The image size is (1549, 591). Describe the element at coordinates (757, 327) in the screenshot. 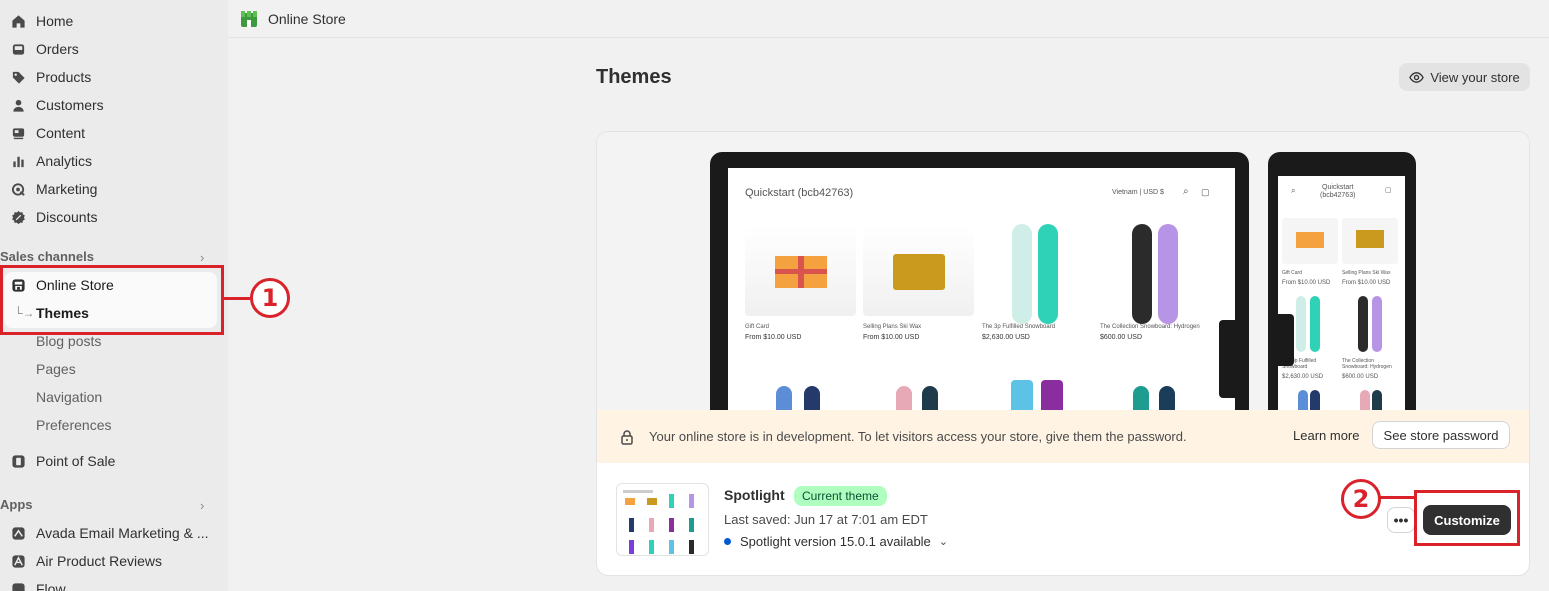

I see `product-name: Gift Card` at that location.